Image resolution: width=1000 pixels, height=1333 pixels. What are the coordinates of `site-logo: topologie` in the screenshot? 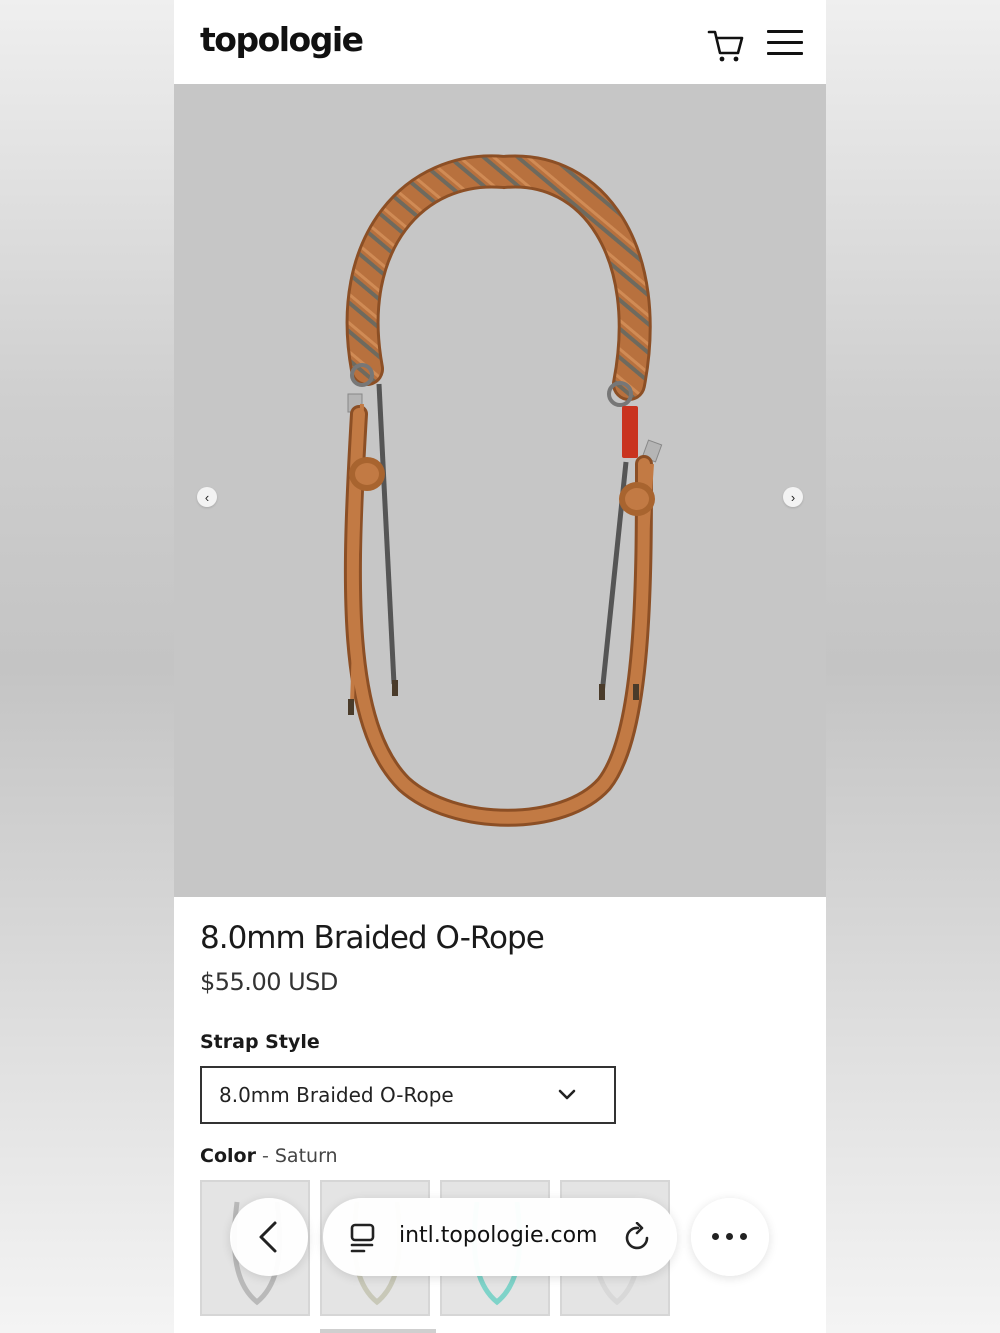 It's located at (282, 39).